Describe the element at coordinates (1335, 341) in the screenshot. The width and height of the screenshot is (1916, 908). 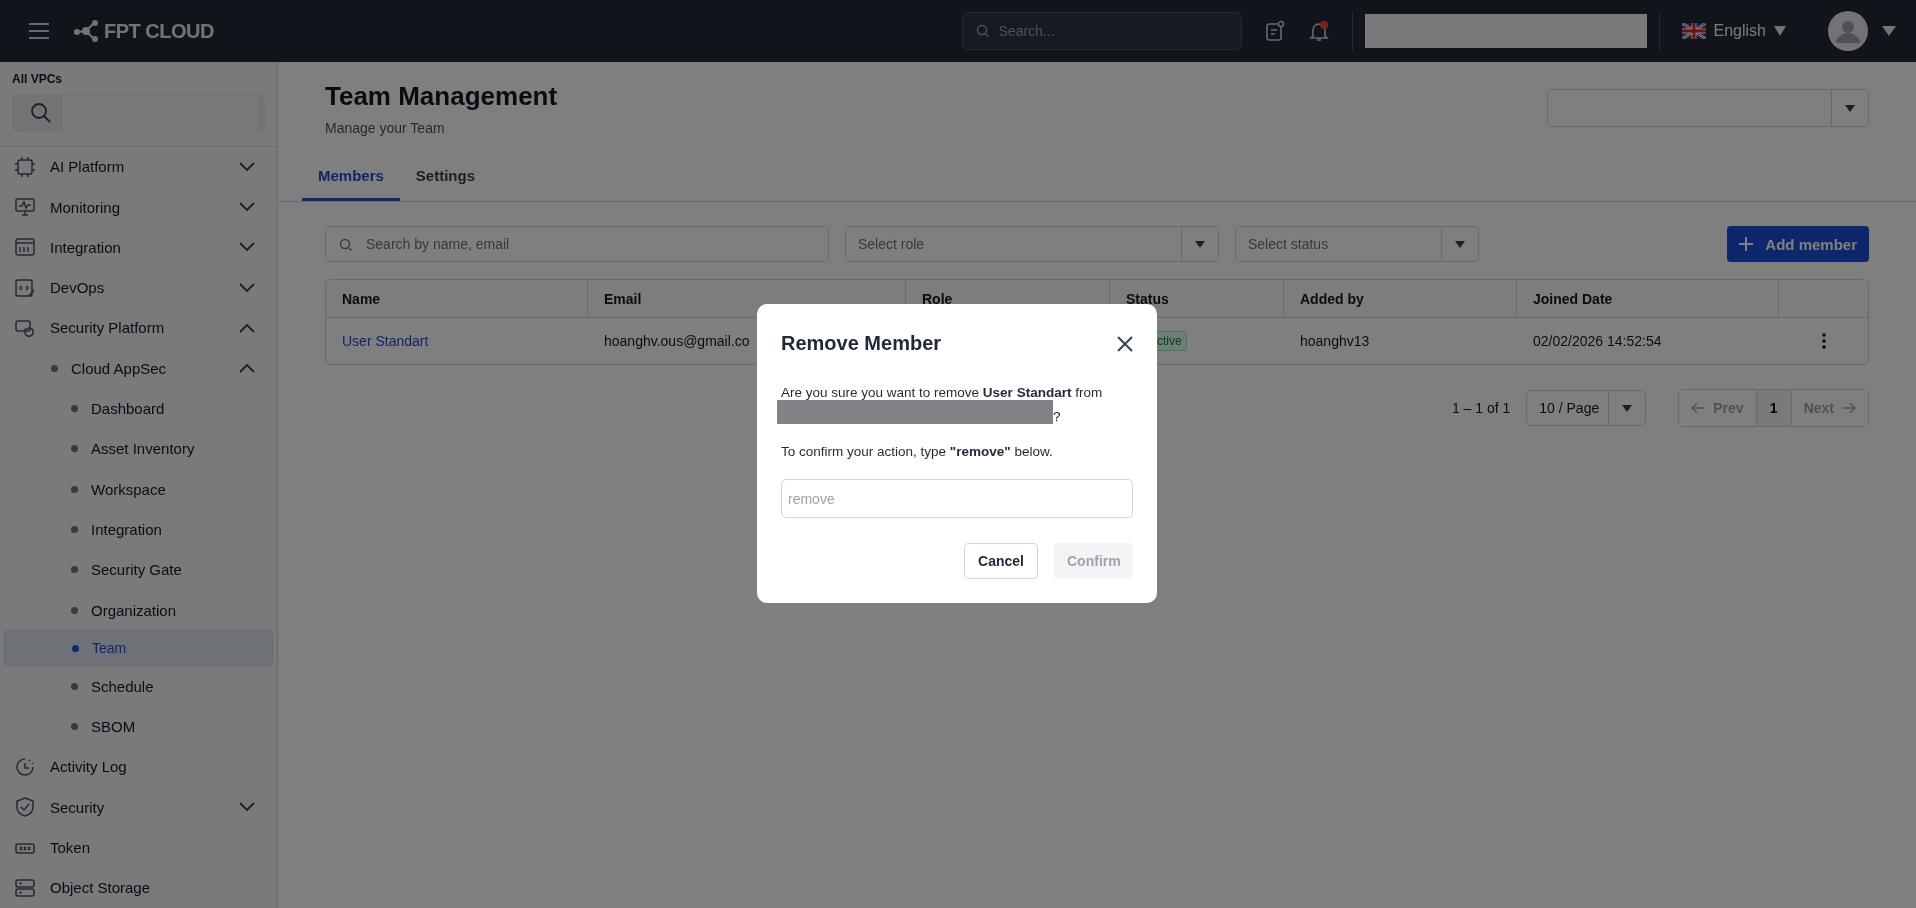
I see `table-cell: hoanghv13` at that location.